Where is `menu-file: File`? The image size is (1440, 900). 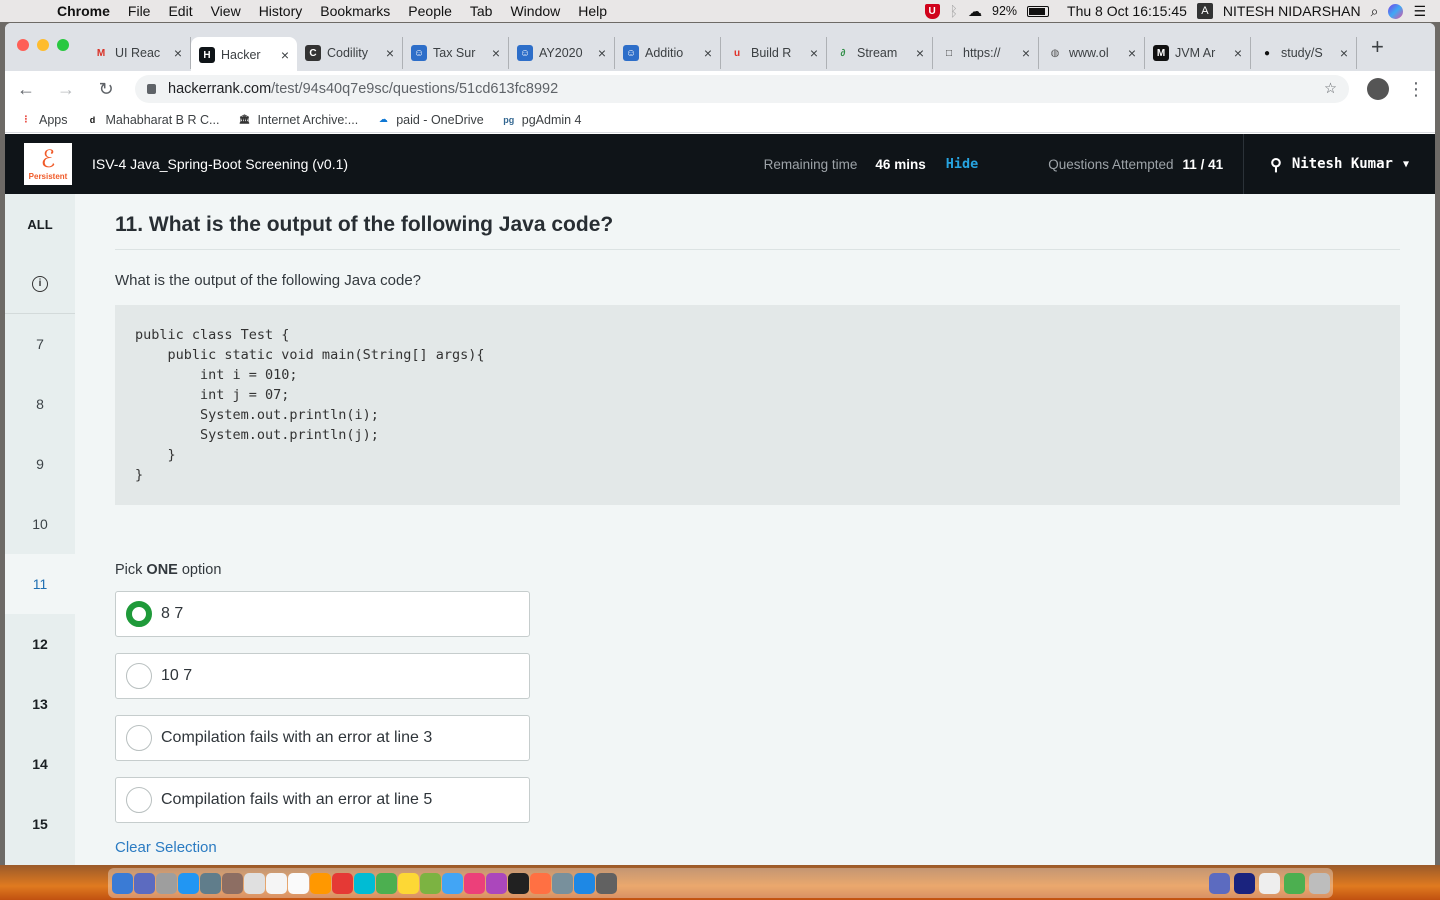
menu-file: File is located at coordinates (139, 11).